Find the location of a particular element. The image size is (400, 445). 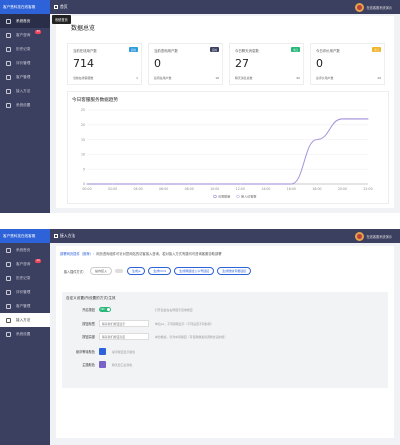

sidebar-item-label: 系统设置 is located at coordinates (23, 104).